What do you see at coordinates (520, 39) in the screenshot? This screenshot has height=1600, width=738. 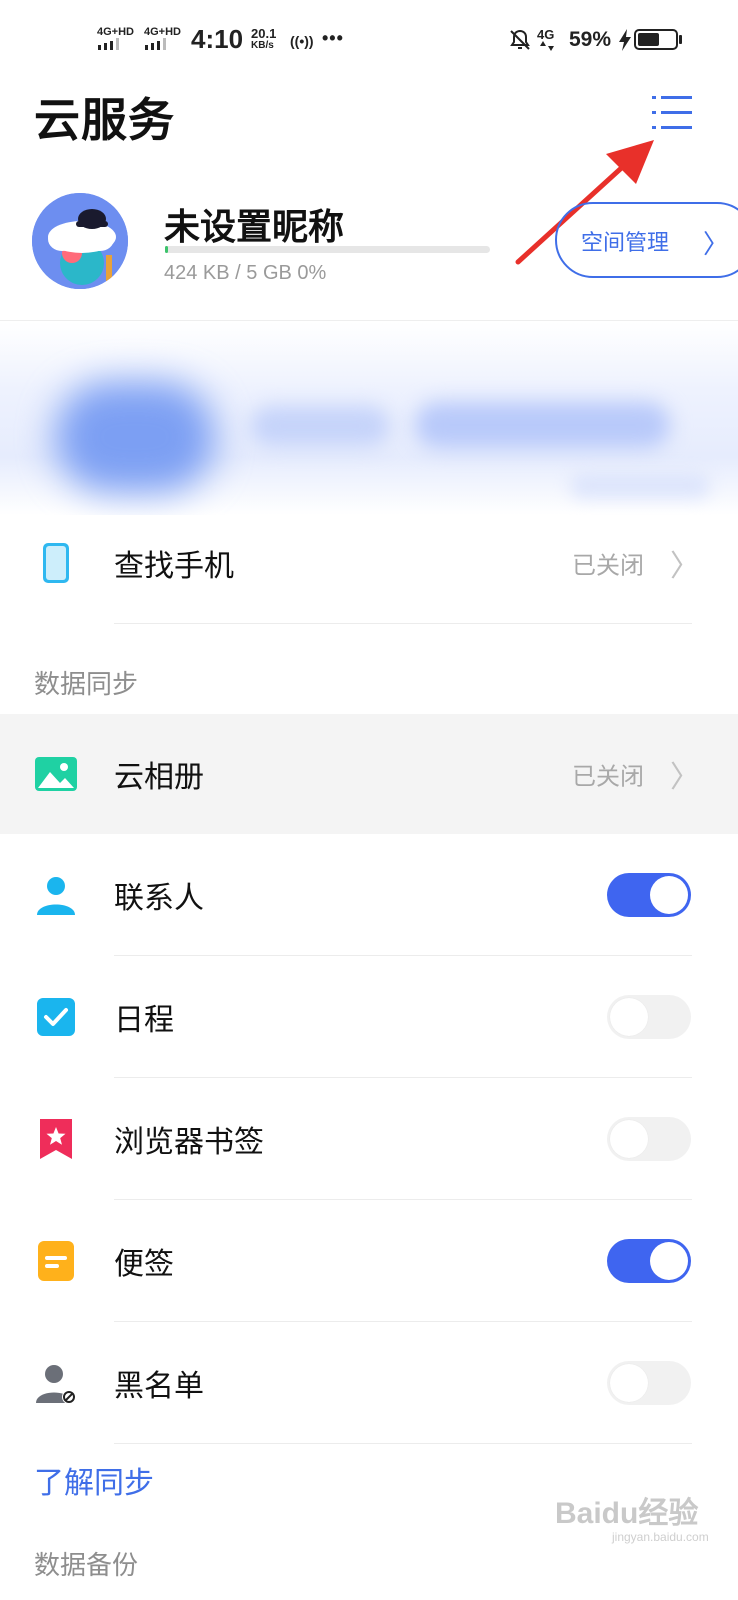 I see `bell-muted-icon` at bounding box center [520, 39].